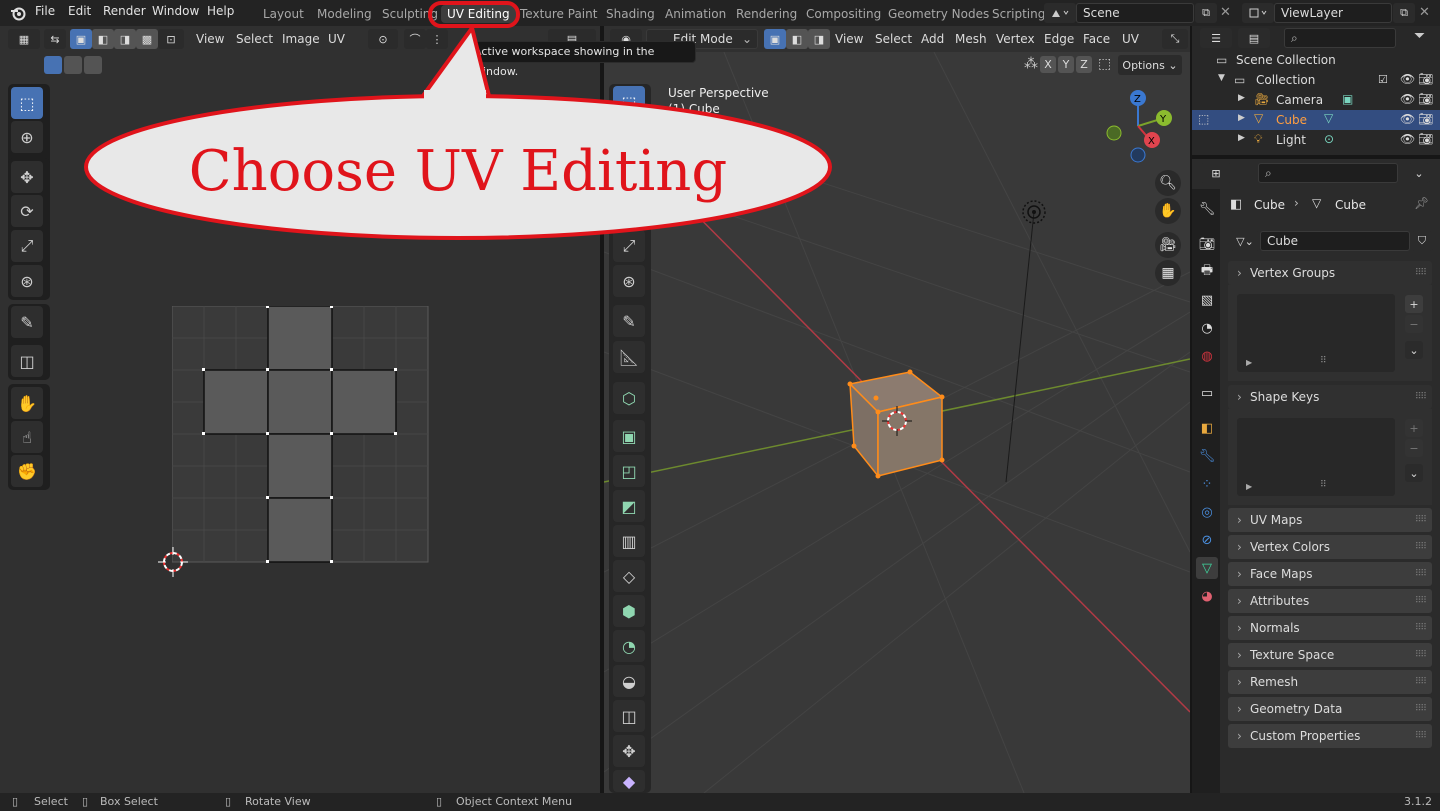 This screenshot has width=1440, height=811. Describe the element at coordinates (1414, 448) in the screenshot. I see `remove-shape-key-button: −` at that location.